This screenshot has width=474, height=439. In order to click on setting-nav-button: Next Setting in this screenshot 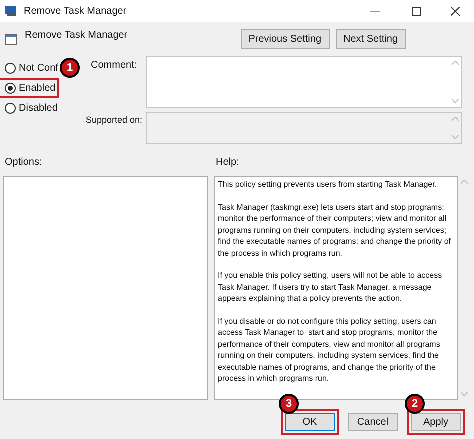, I will do `click(371, 39)`.